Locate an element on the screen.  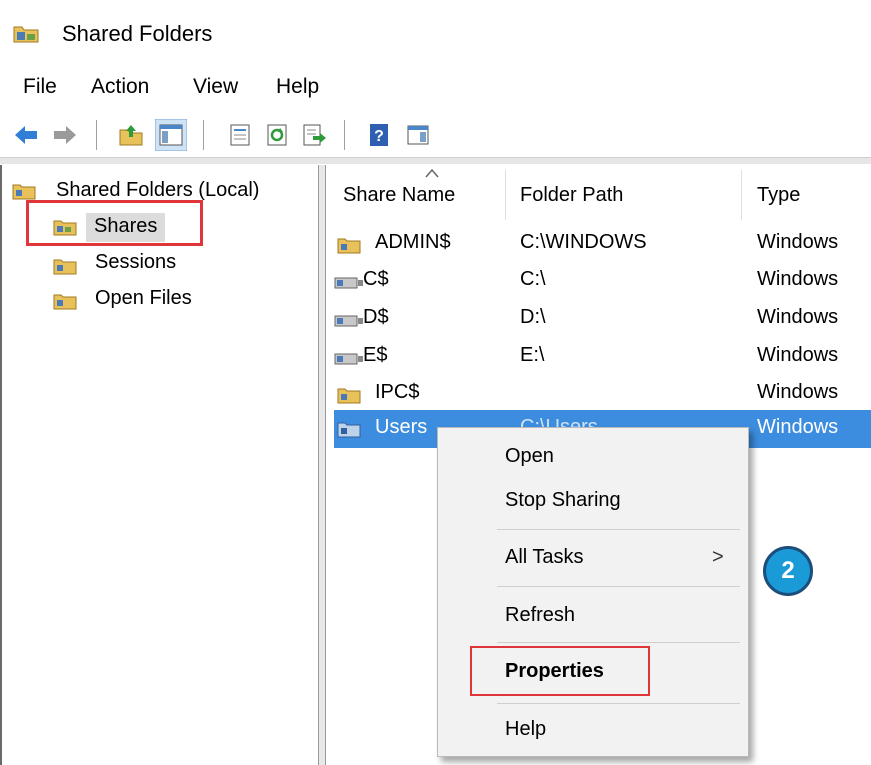
refresh-icon is located at coordinates (277, 135).